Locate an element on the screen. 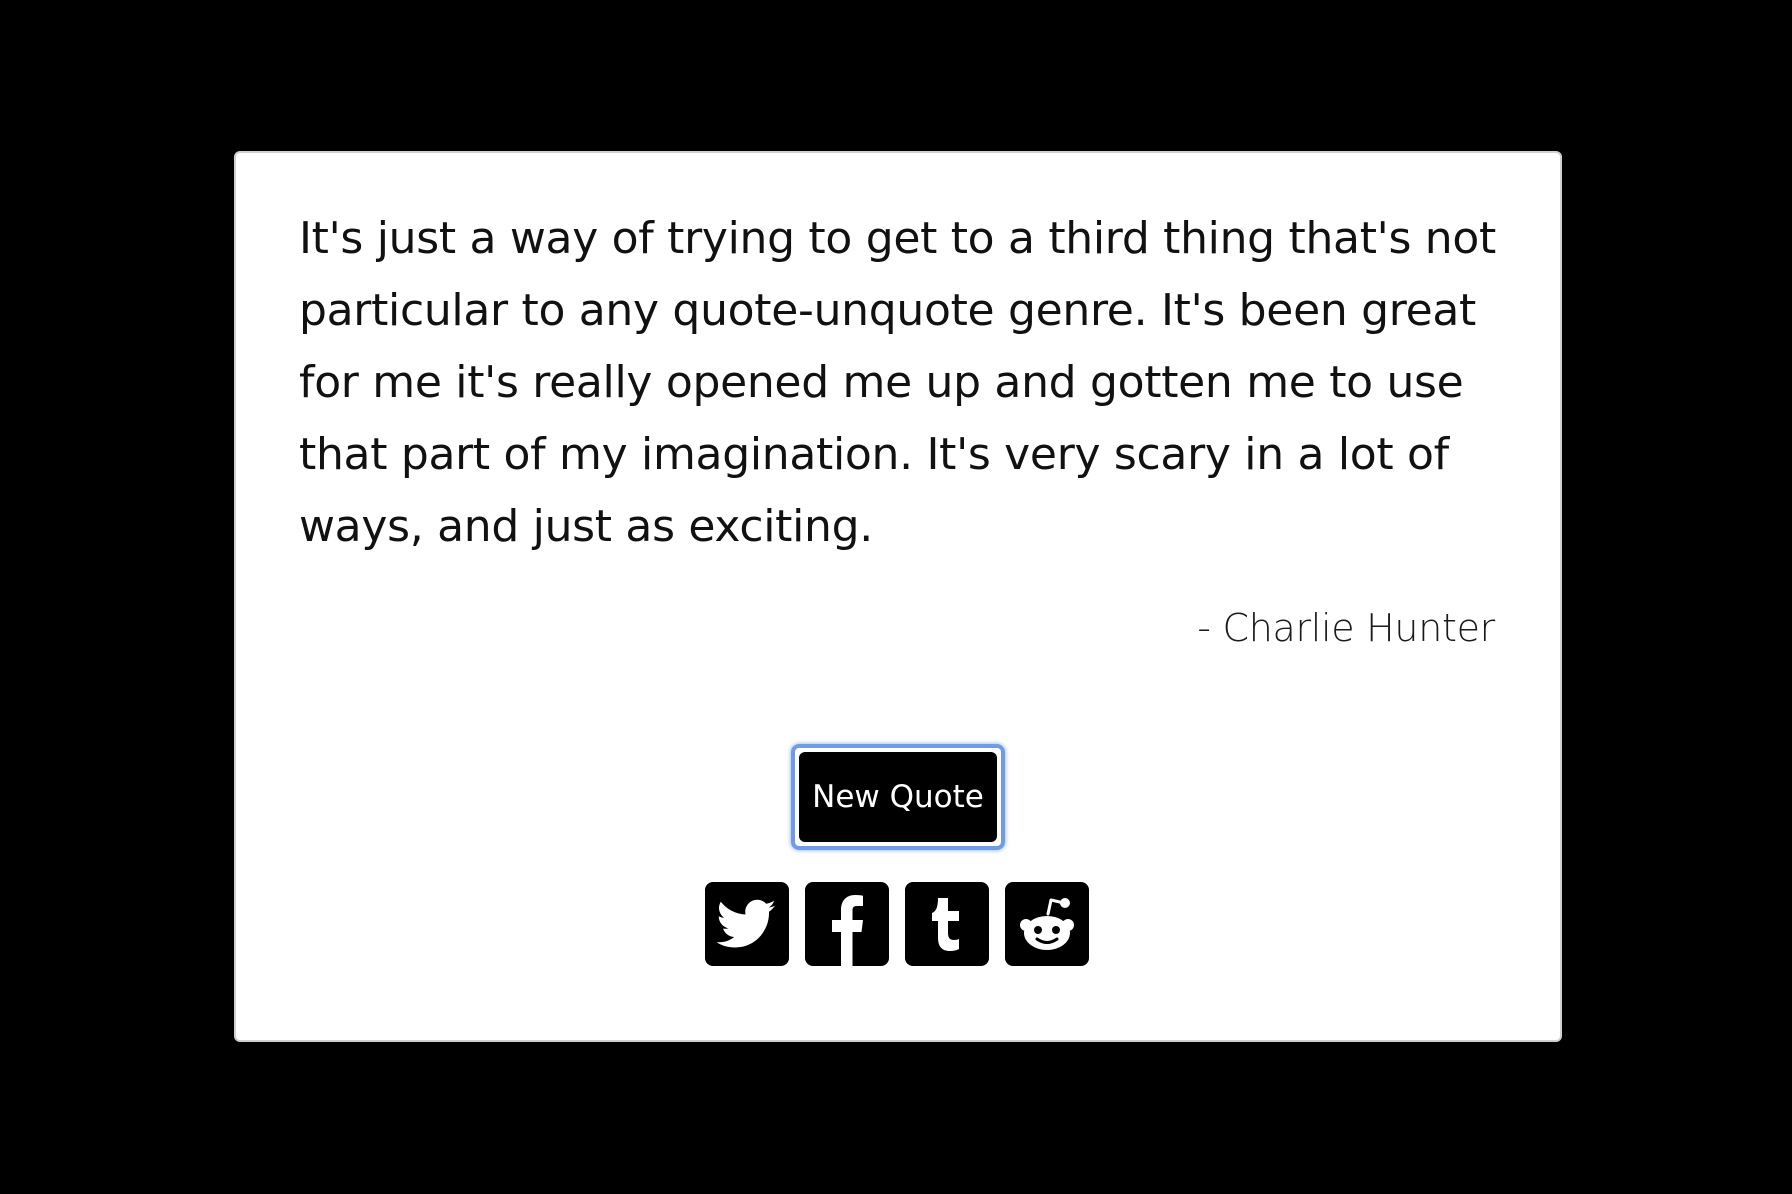 This screenshot has width=1792, height=1194. share-twitter-button is located at coordinates (747, 924).